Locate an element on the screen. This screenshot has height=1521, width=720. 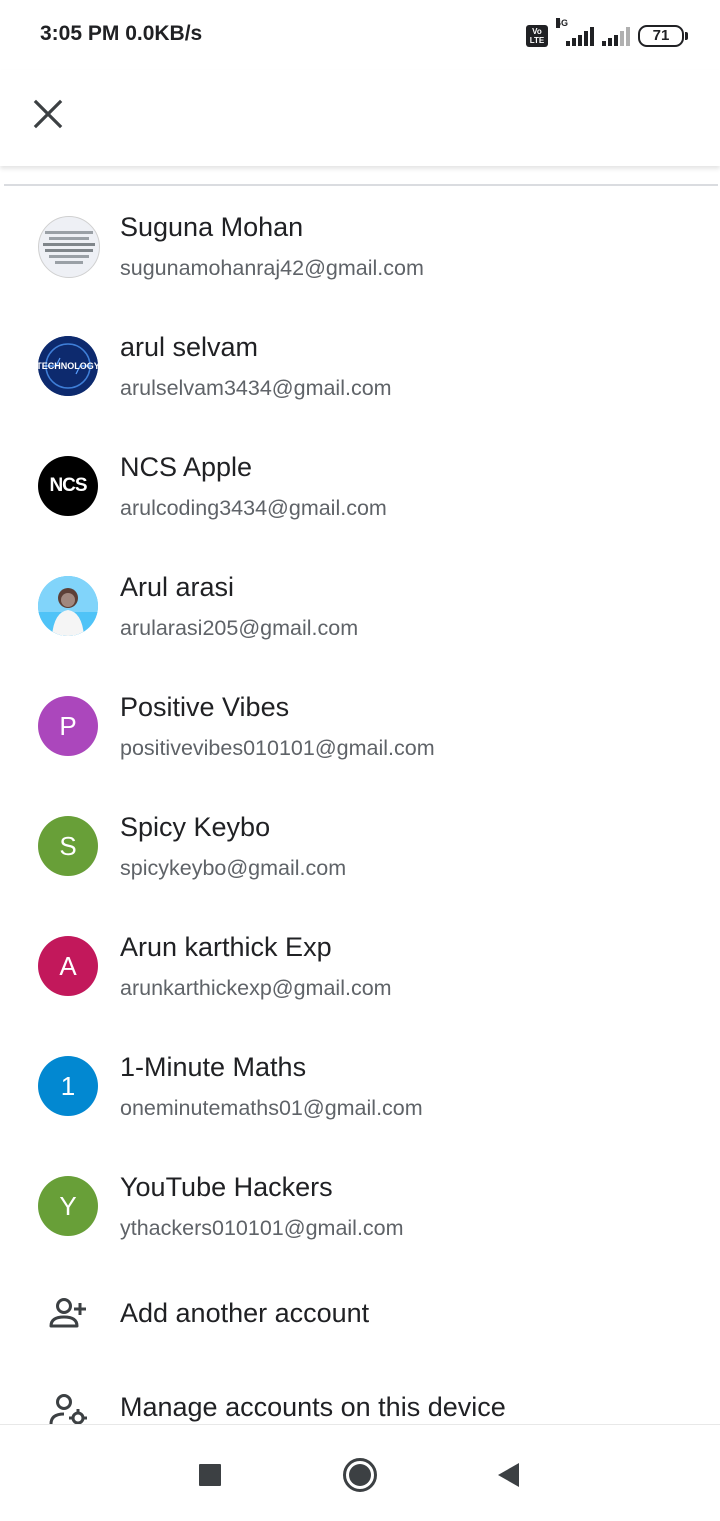
account-name: NCS Apple is located at coordinates (186, 467).